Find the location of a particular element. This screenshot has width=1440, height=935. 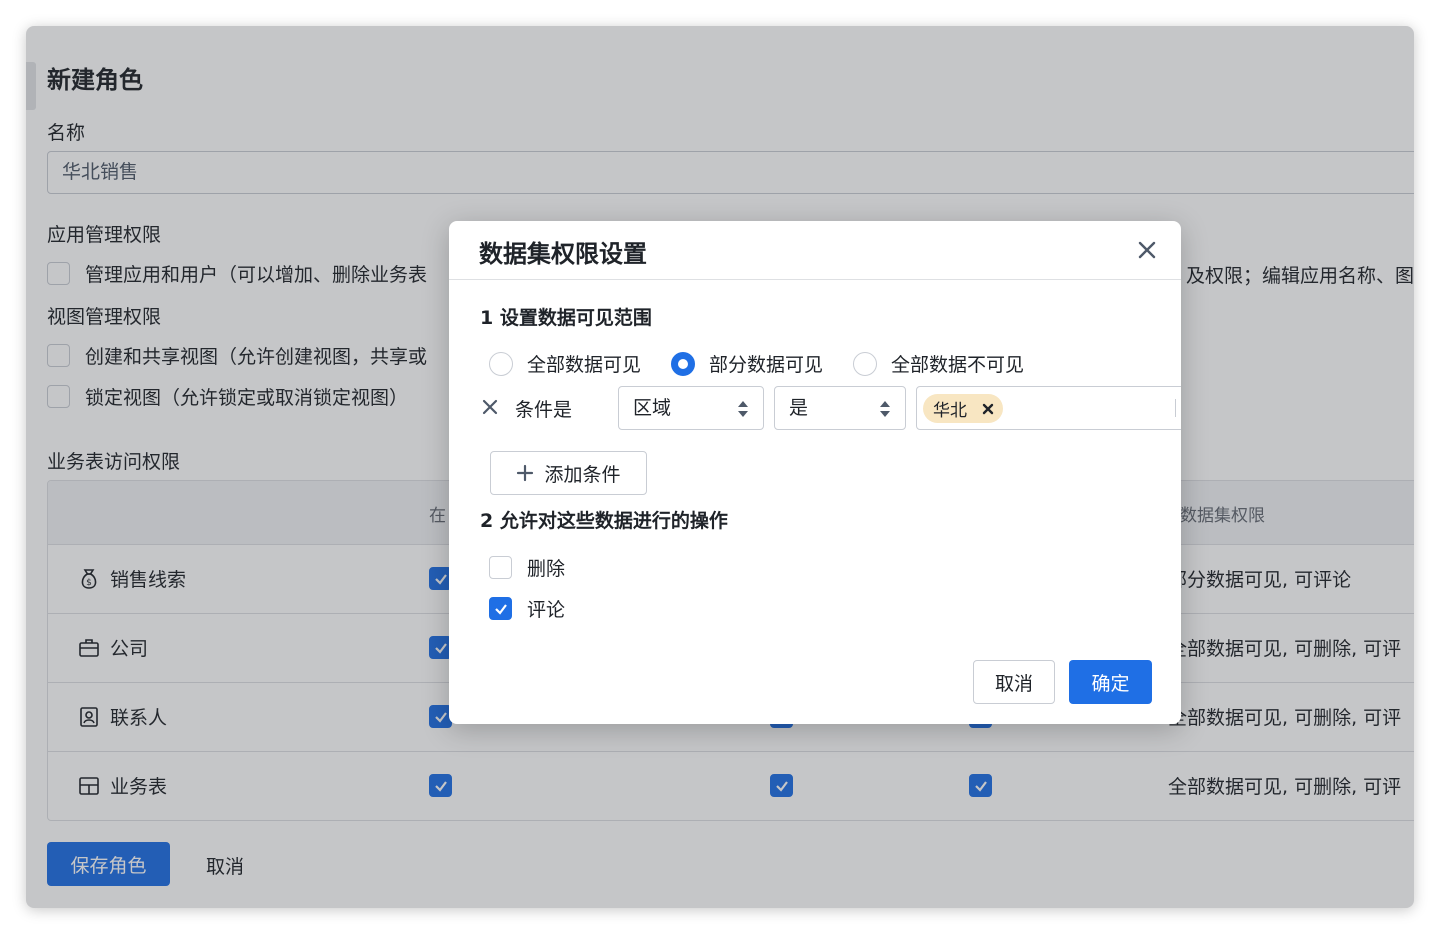

dialog-header: 数据集权限设置 is located at coordinates (815, 250).